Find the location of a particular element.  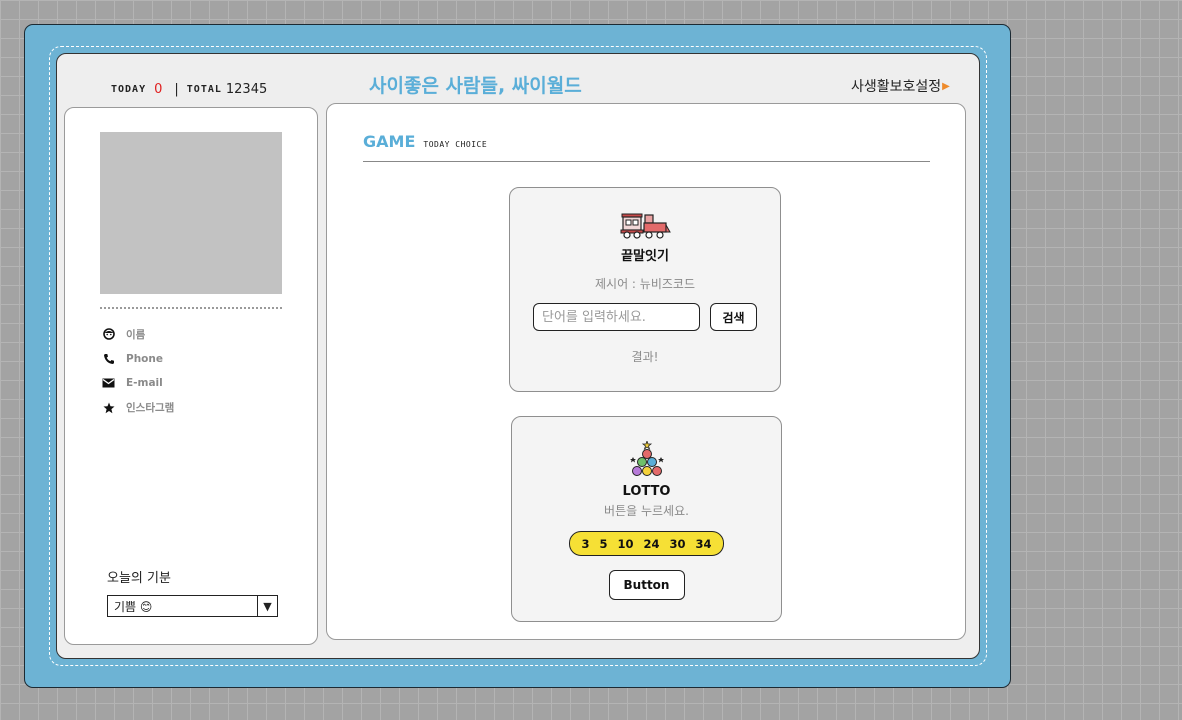

profile-item-phone: Phone is located at coordinates (137, 359).